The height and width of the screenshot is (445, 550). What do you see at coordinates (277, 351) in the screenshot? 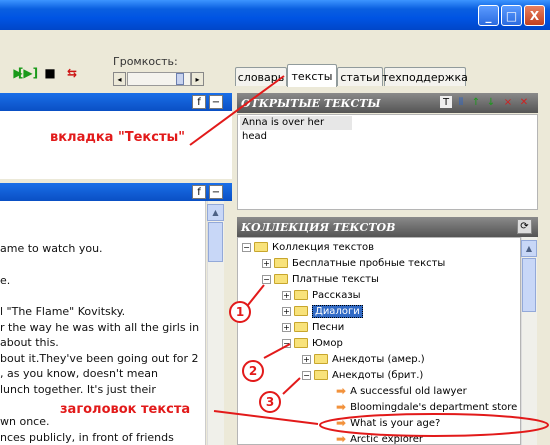
I see `marker-2-line` at bounding box center [277, 351].